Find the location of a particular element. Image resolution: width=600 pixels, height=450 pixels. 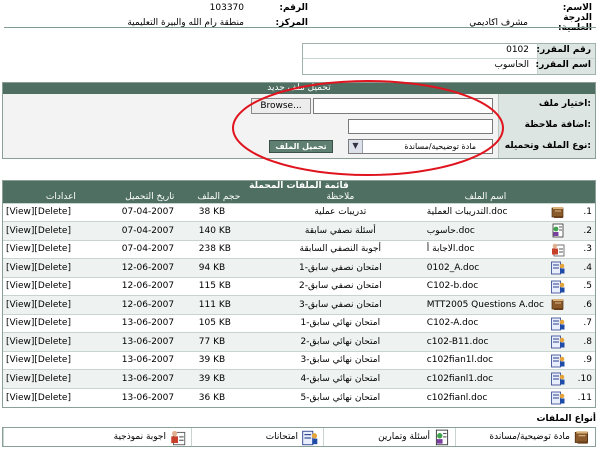

chevron-down-icon: ▼ is located at coordinates (356, 146).